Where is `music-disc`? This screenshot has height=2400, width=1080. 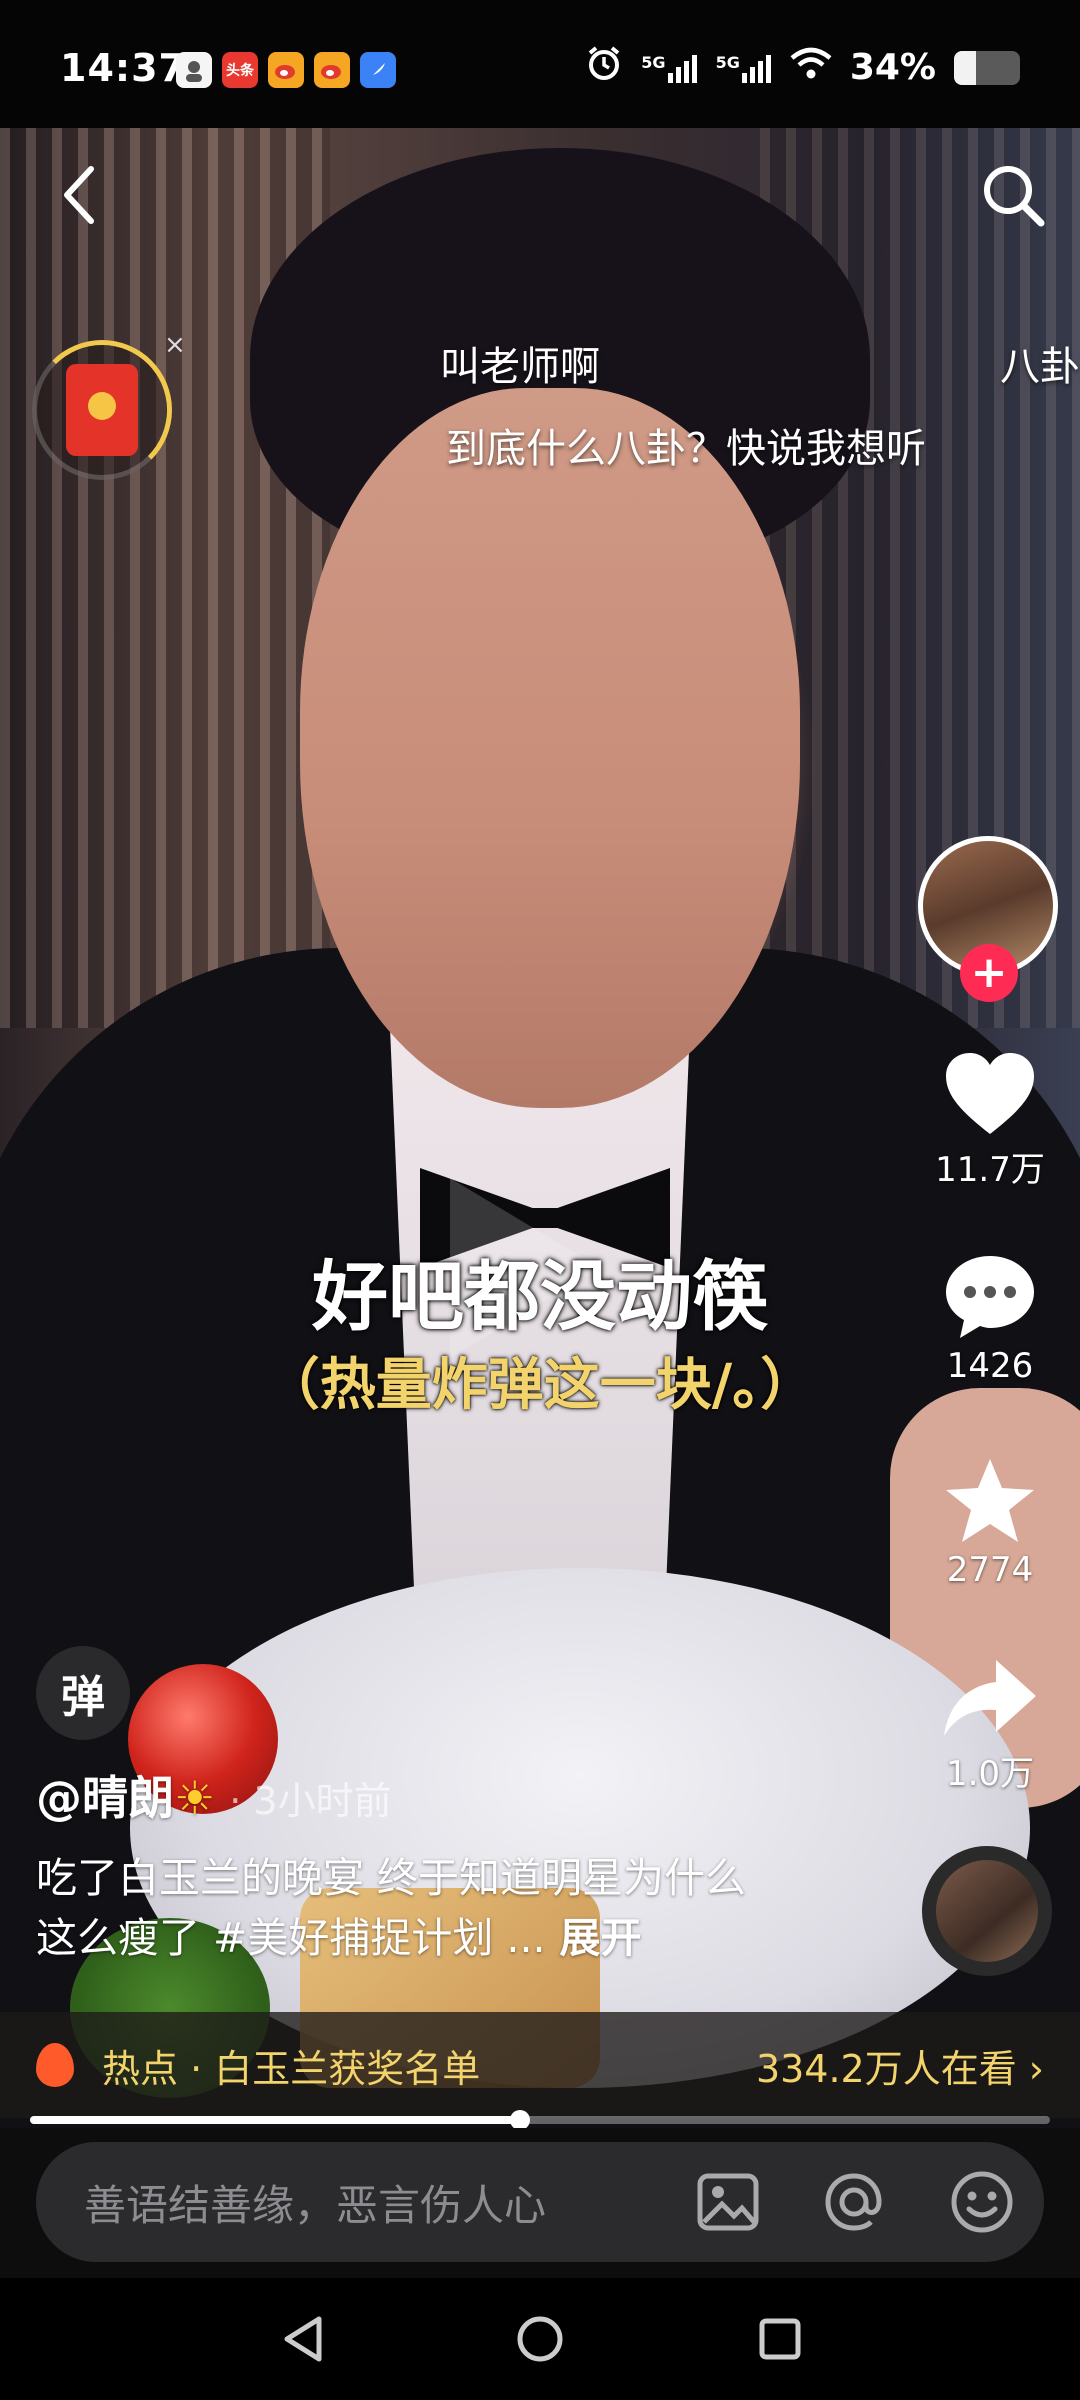 music-disc is located at coordinates (987, 1911).